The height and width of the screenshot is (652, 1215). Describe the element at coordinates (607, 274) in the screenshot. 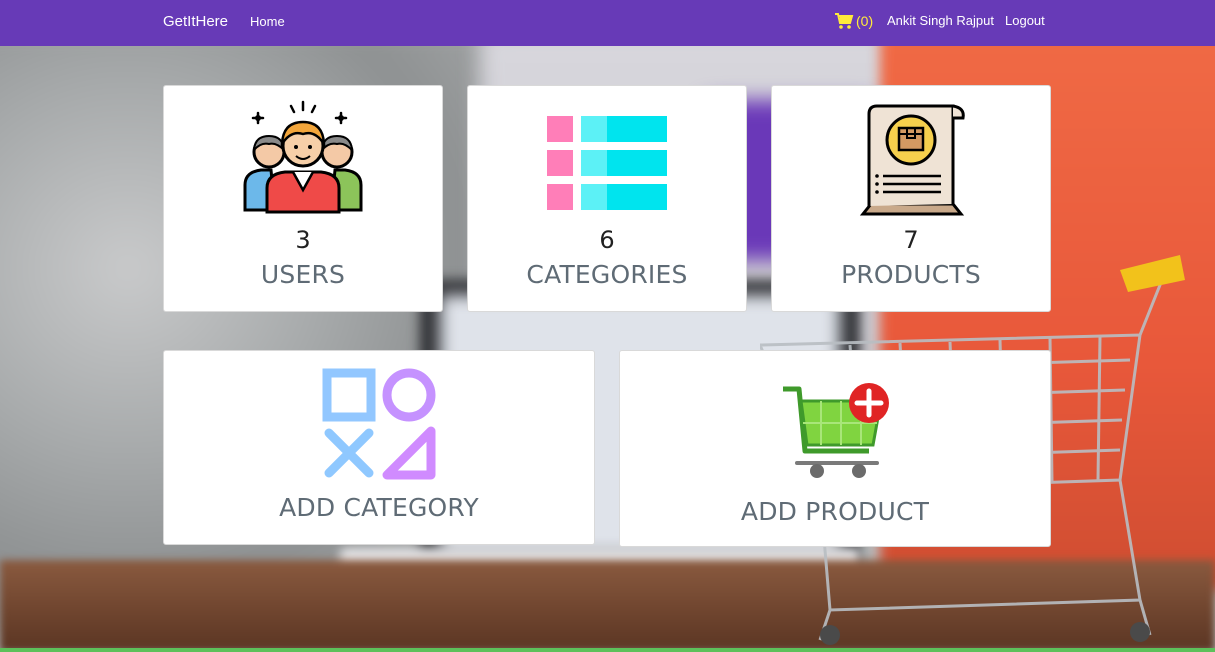

I see `categories-label: CATEGORIES` at that location.